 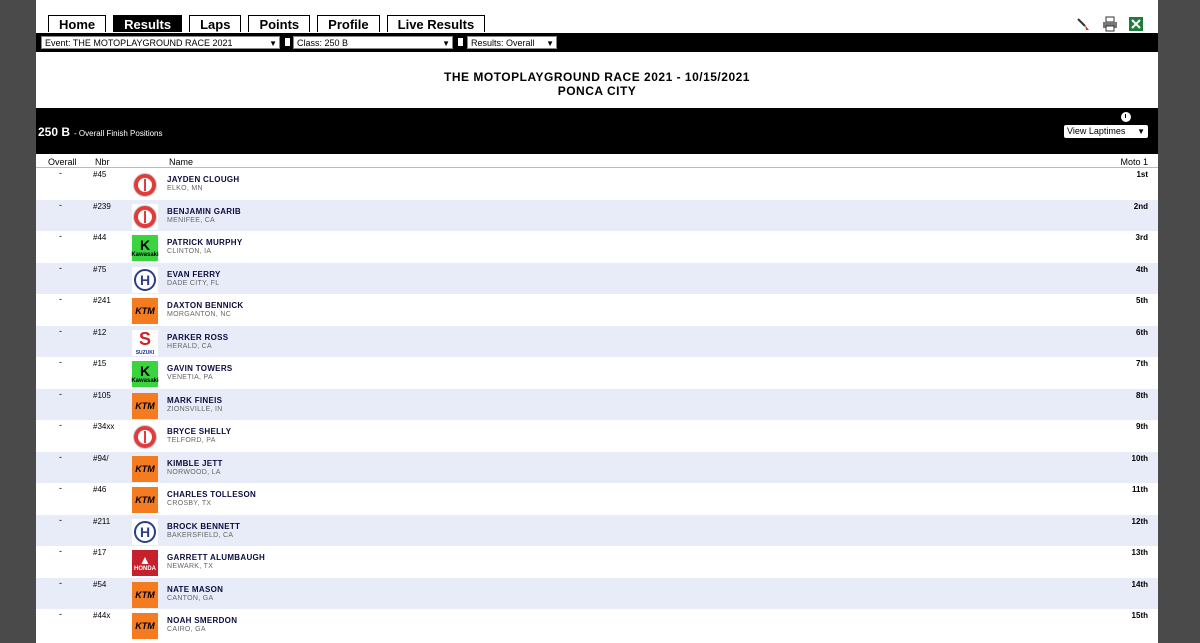 I want to click on event-select-value: Event: THE MOTOPLAYGROUND RACE 2021, so click(x=139, y=43).